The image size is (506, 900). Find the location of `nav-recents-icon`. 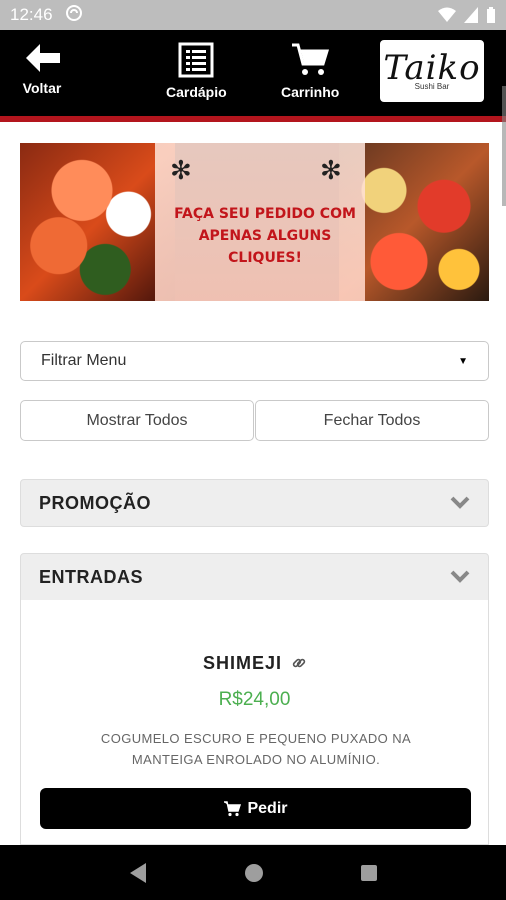

nav-recents-icon is located at coordinates (369, 873).